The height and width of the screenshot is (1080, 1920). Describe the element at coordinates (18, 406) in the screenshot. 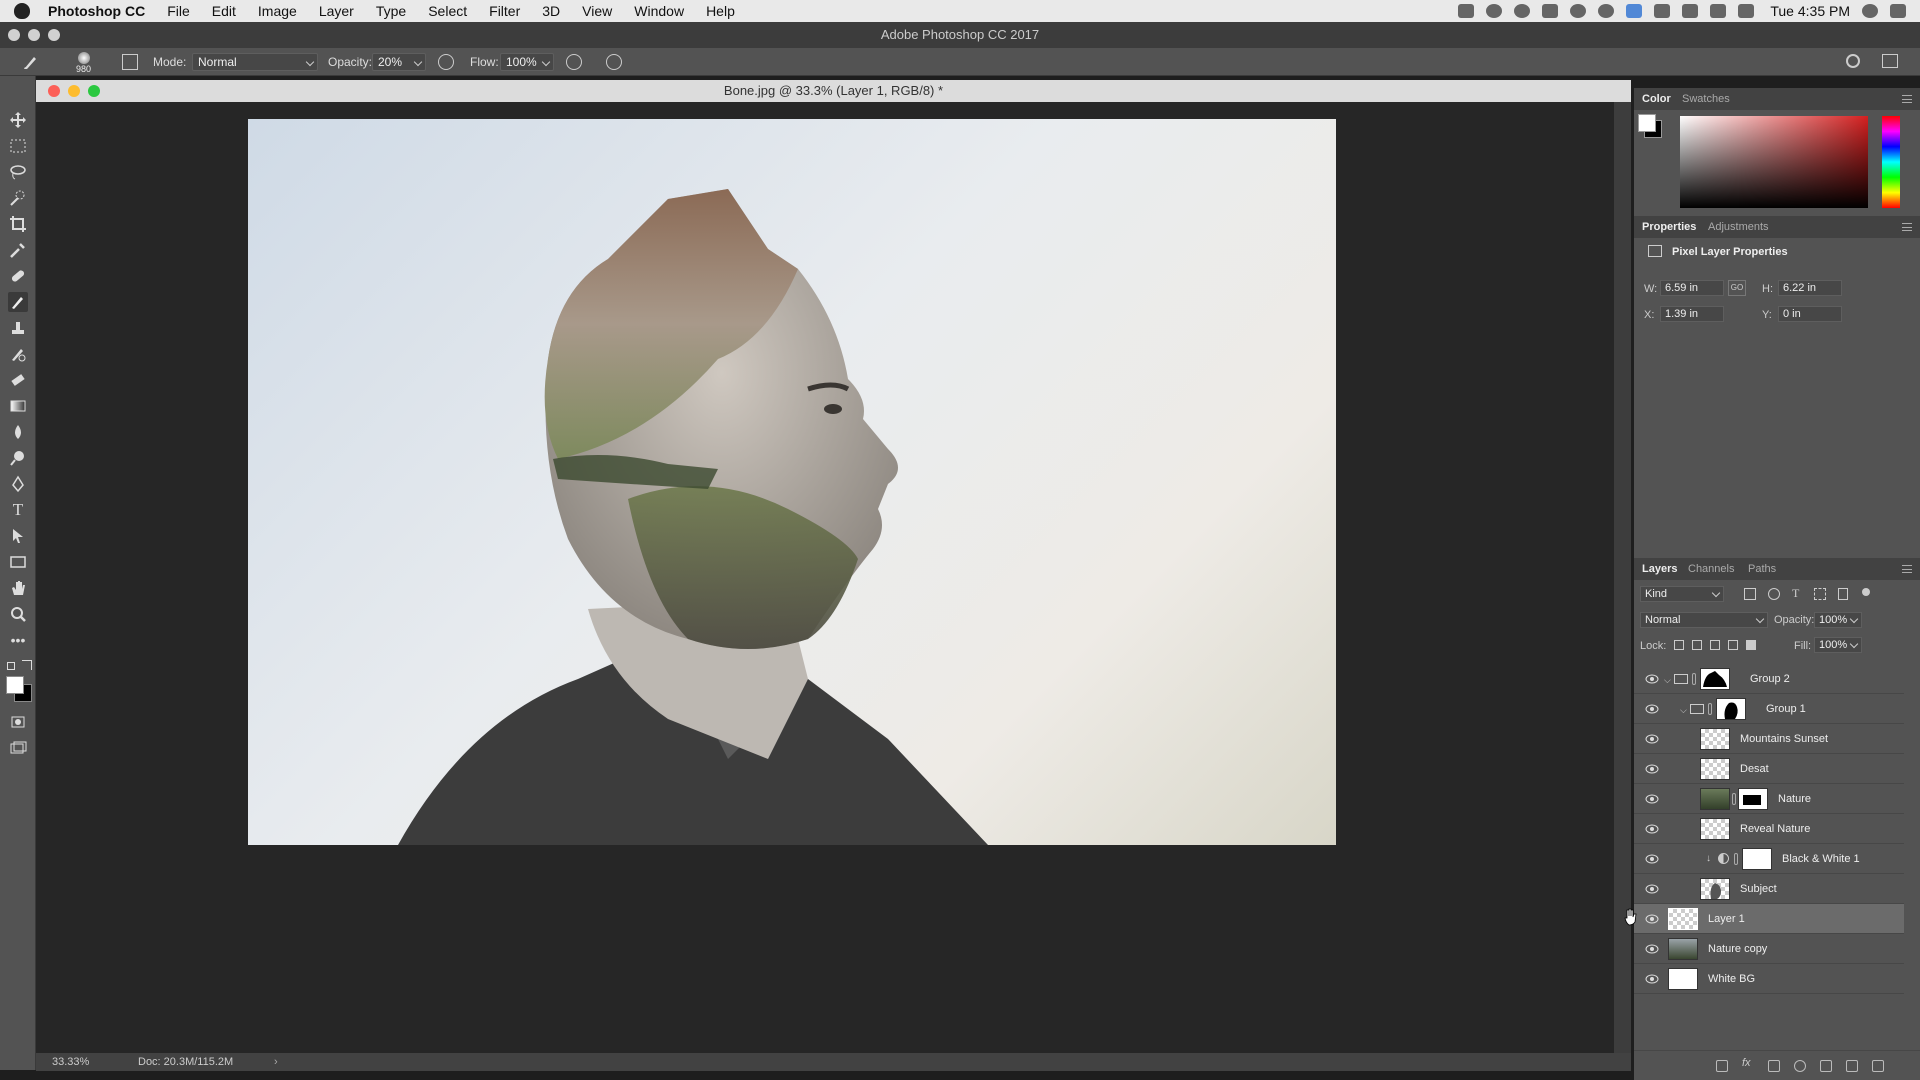

I see `gradient-tool-icon` at that location.